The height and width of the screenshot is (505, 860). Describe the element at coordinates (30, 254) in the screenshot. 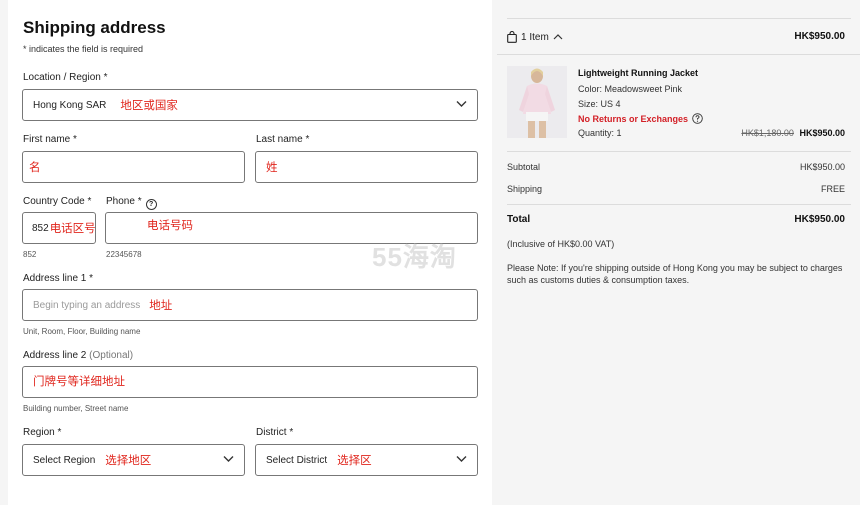

I see `country-code-hint: 852` at that location.